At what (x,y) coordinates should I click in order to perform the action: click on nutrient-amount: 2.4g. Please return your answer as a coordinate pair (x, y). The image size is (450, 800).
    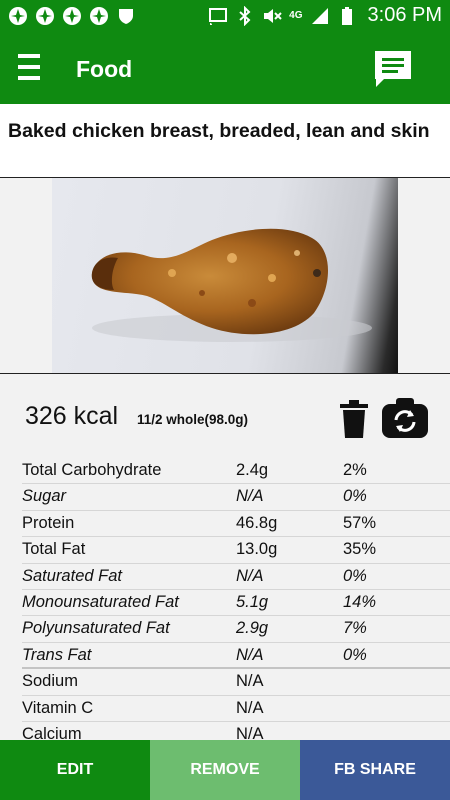
    Looking at the image, I should click on (252, 470).